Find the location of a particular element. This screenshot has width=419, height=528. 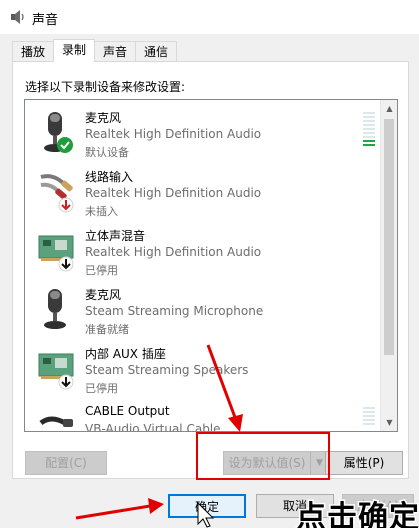

red-arrow-icon is located at coordinates (119, 509).